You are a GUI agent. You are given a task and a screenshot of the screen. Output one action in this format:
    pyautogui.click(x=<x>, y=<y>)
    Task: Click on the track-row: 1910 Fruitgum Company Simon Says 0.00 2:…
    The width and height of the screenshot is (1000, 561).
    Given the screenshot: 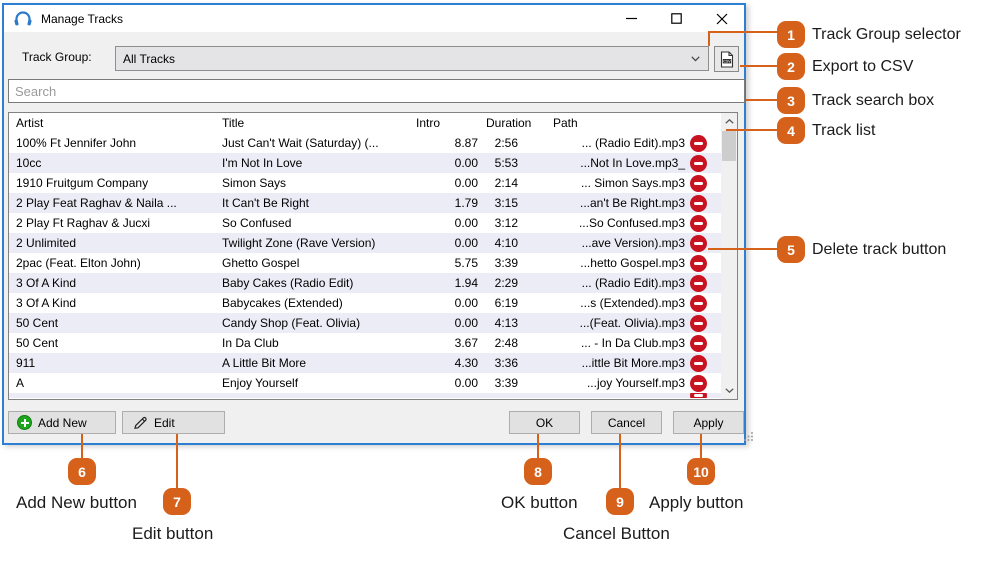 What is the action you would take?
    pyautogui.click(x=365, y=183)
    